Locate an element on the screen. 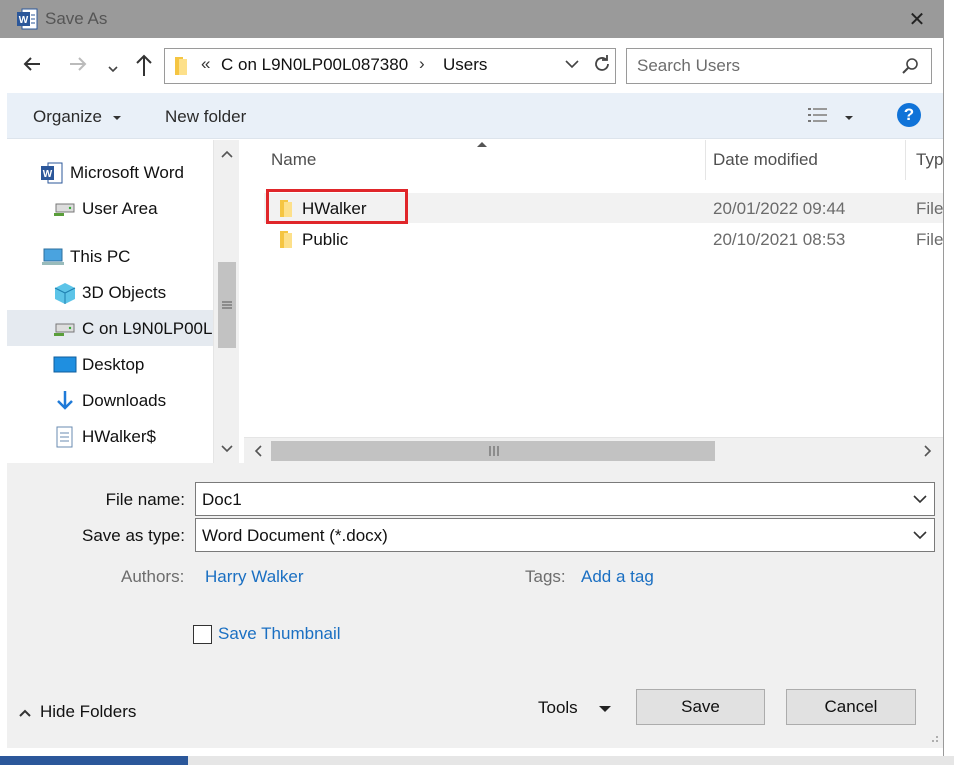  column-header-type: Typ is located at coordinates (929, 160).